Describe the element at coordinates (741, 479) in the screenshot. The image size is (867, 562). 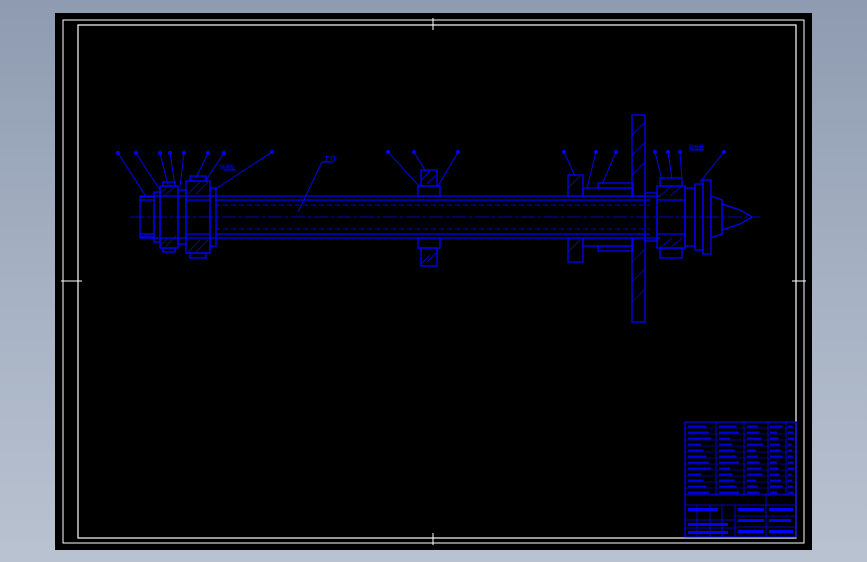
I see `title-block-text-marks` at that location.